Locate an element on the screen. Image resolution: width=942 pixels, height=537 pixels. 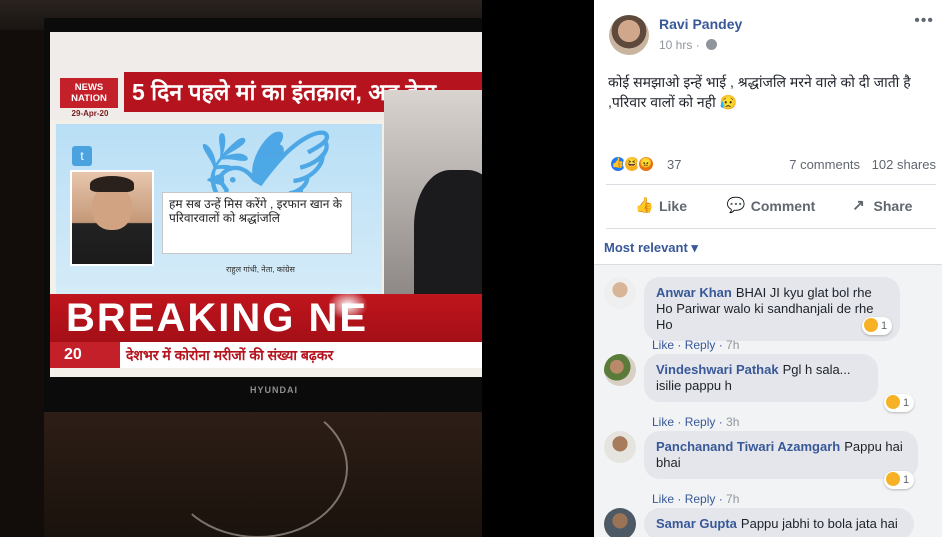
comment-actions: Like · Reply · 3h is located at coordinates (696, 422).